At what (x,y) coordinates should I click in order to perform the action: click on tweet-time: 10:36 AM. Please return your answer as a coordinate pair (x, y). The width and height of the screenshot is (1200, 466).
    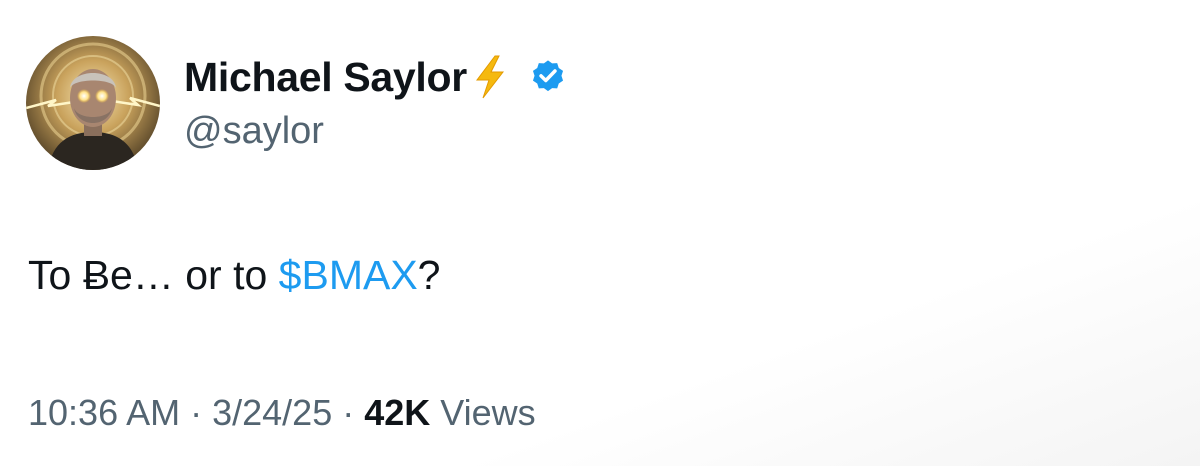
    Looking at the image, I should click on (104, 412).